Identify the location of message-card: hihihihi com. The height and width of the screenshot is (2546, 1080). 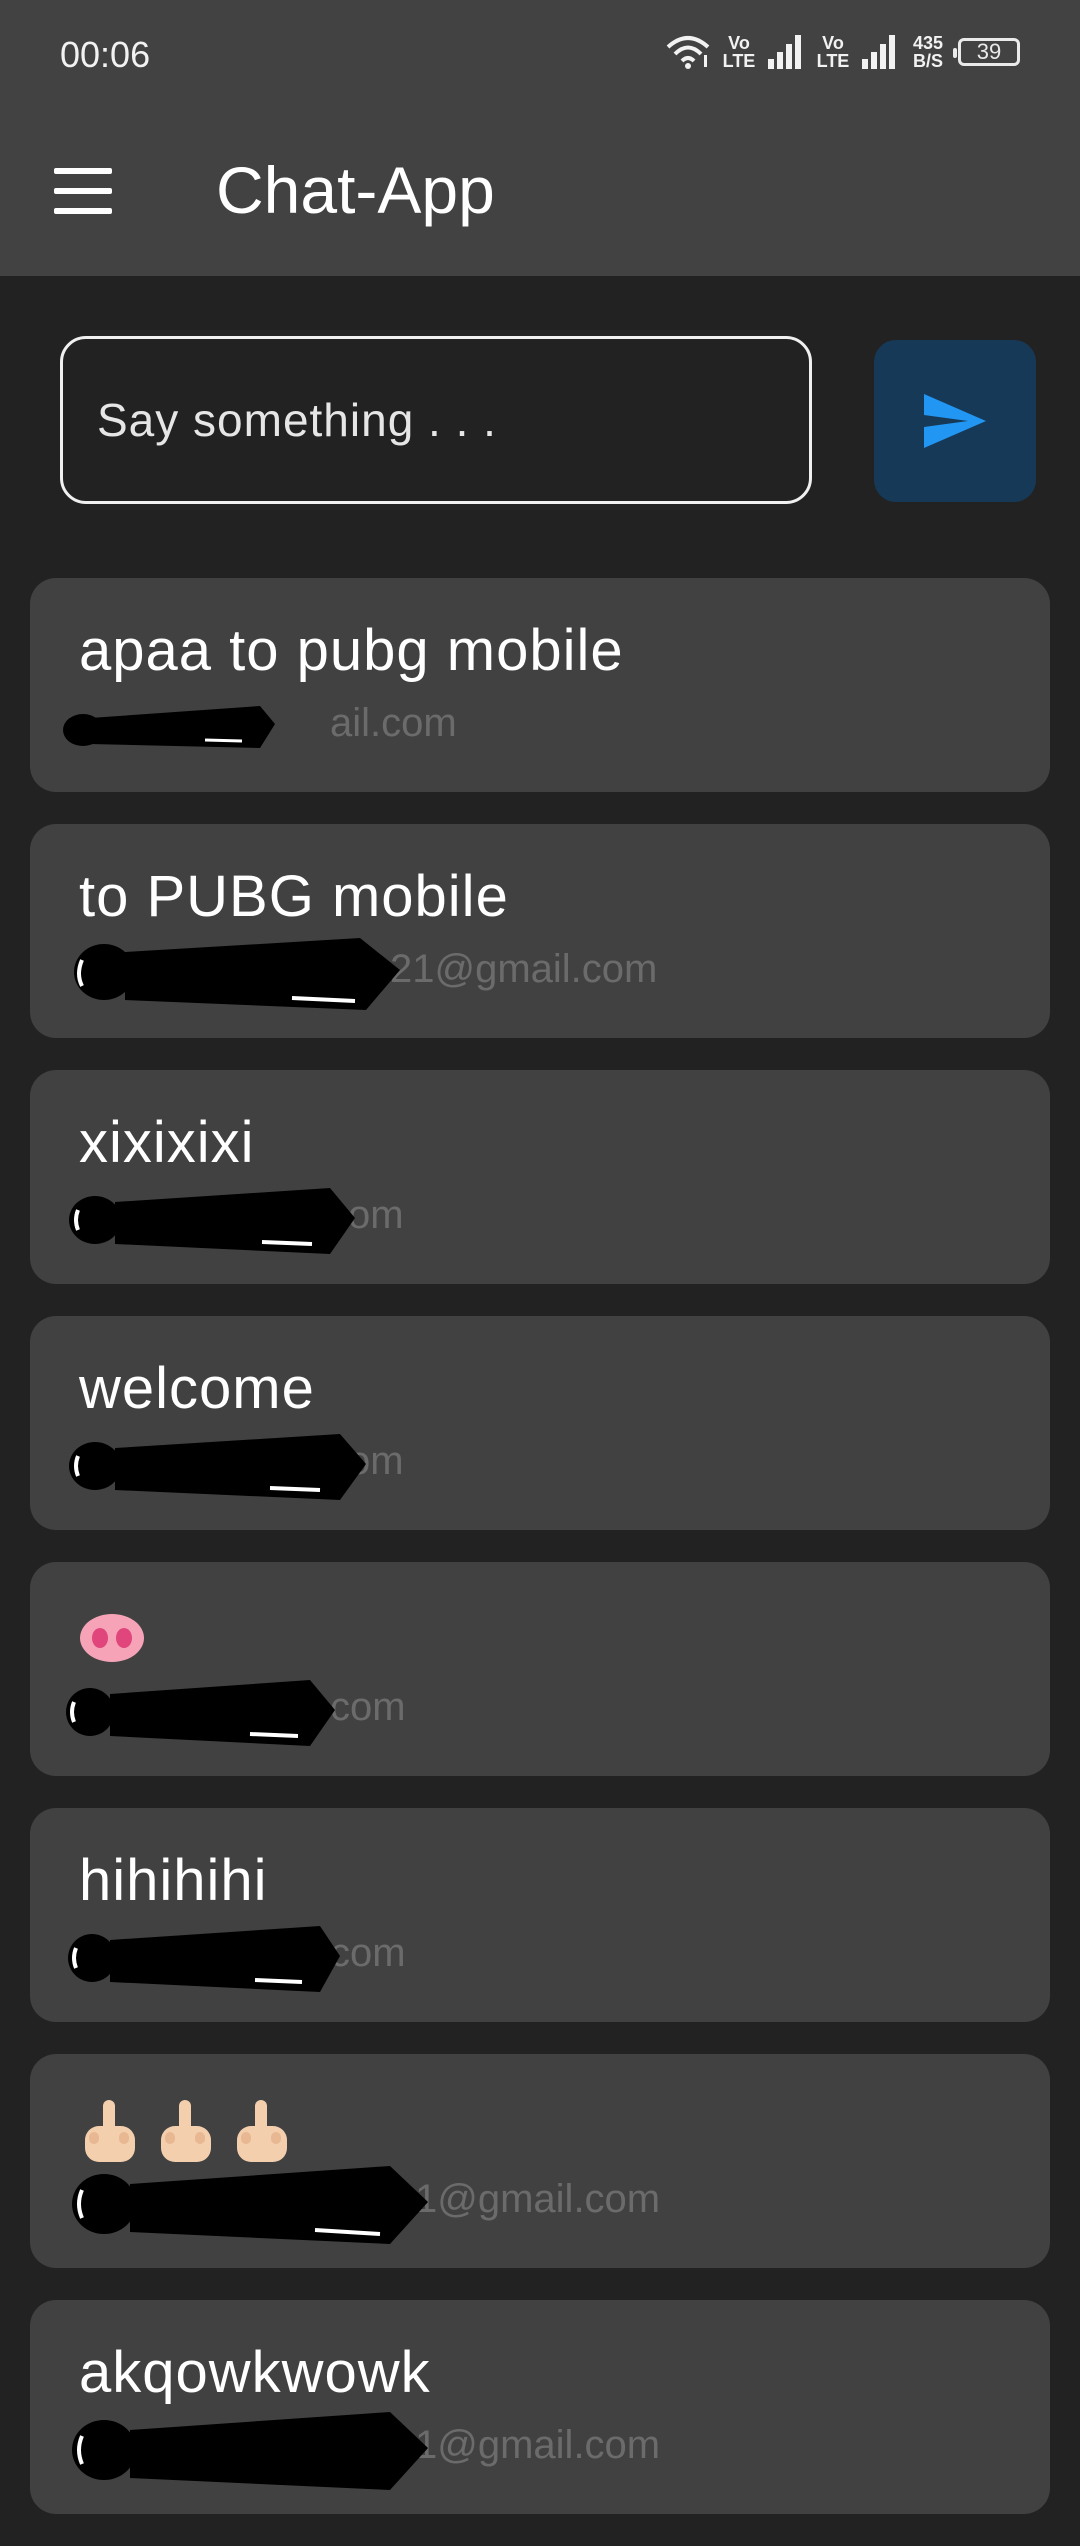
(540, 1915).